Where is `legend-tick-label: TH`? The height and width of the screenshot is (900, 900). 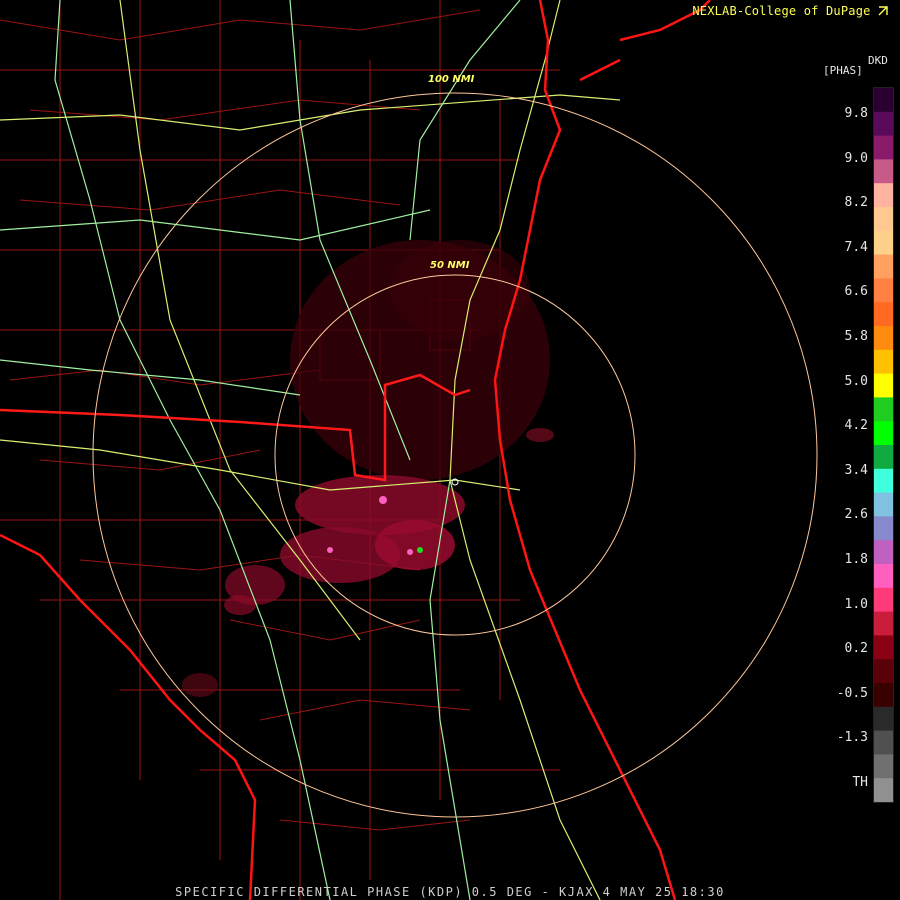
legend-tick-label: TH is located at coordinates (860, 782).